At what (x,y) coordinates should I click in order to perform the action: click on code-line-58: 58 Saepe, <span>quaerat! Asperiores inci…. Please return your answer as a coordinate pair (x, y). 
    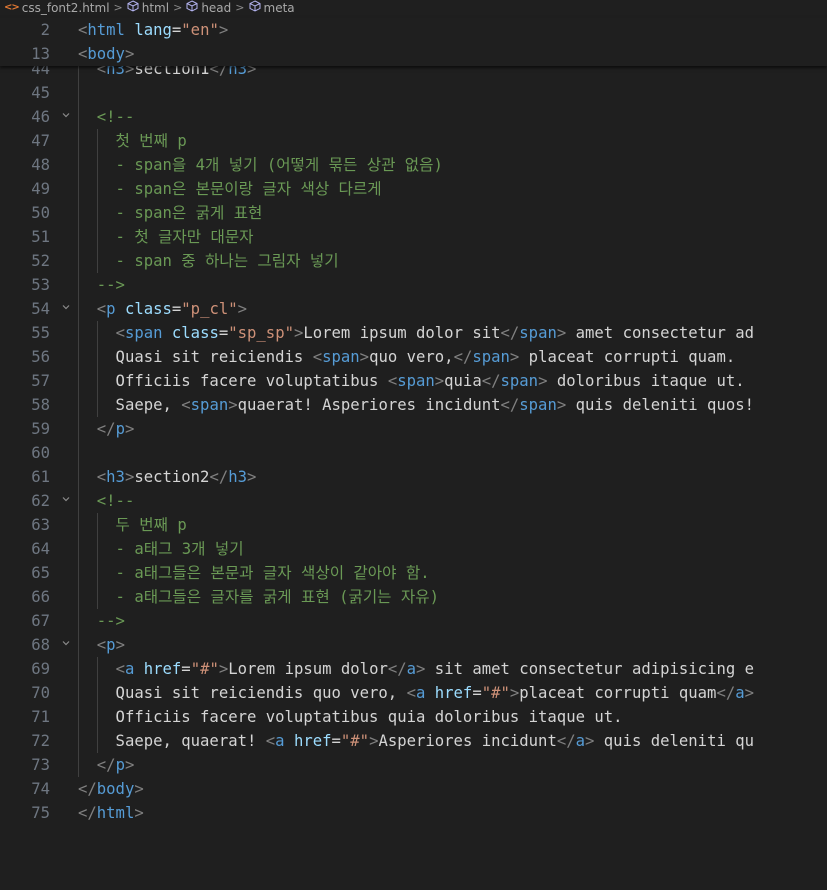
    Looking at the image, I should click on (413, 405).